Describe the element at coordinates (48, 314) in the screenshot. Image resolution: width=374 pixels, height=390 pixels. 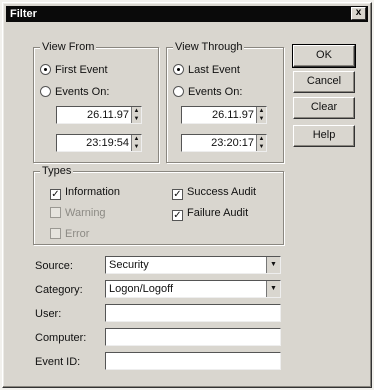
I see `user-label: User:` at that location.